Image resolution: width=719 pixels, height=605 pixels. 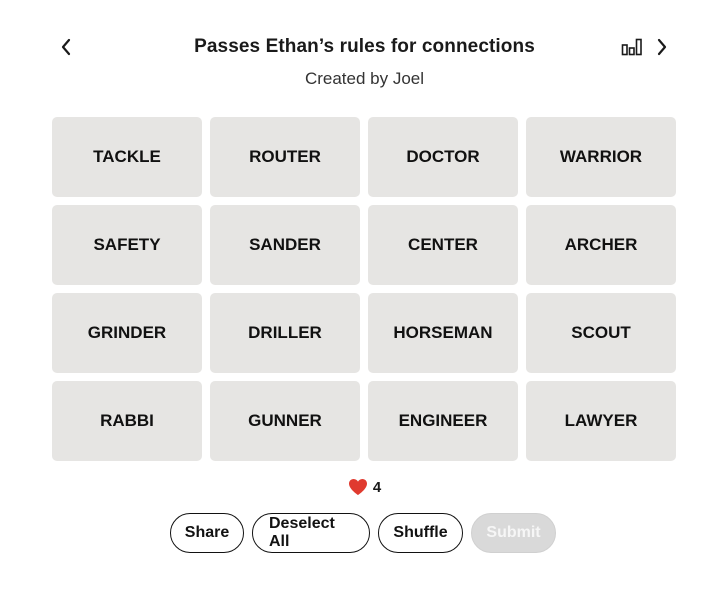 I want to click on word-tile: LAWYER, so click(x=601, y=421).